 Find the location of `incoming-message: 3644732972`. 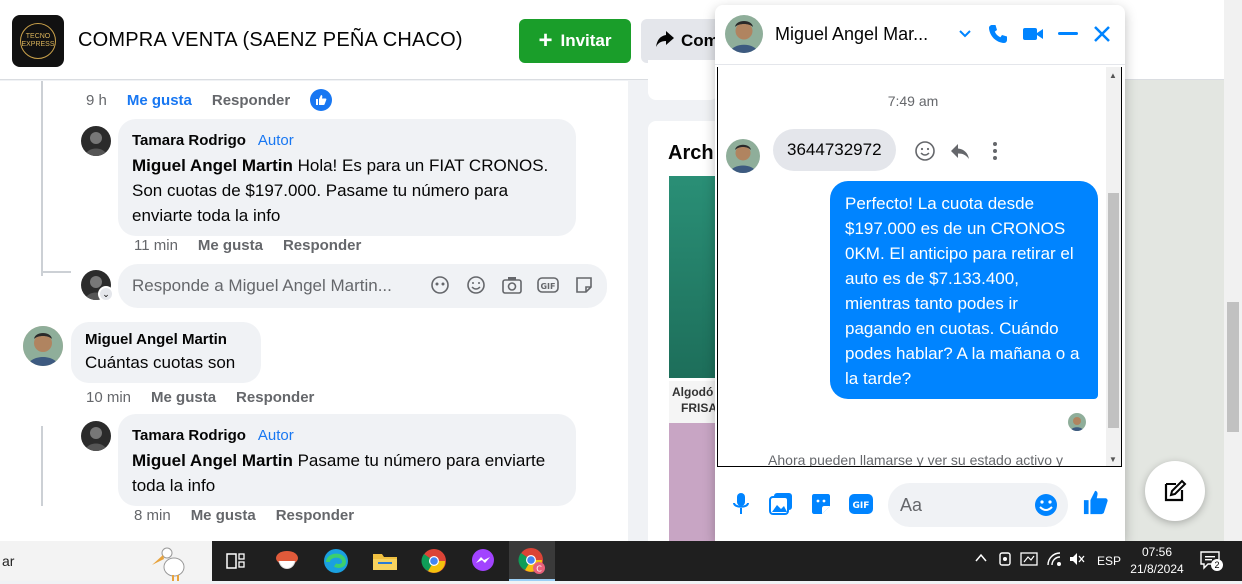

incoming-message: 3644732972 is located at coordinates (834, 150).